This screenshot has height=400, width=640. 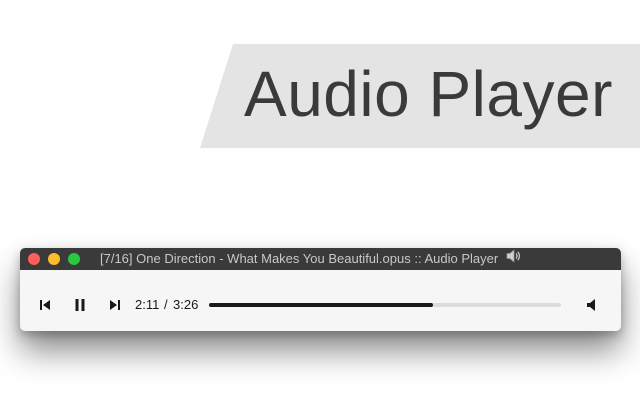 I want to click on minimize-window-button, so click(x=54, y=259).